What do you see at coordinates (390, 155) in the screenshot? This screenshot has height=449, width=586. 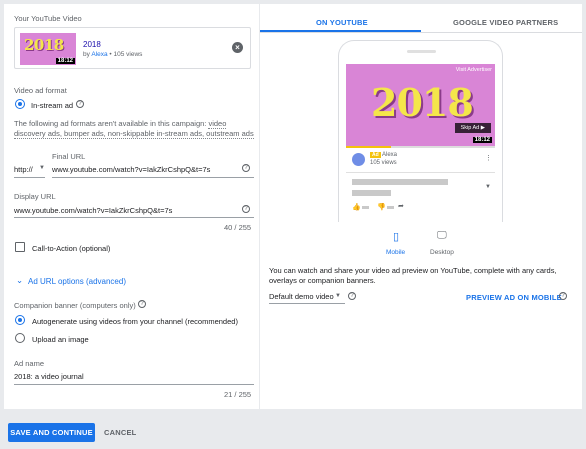 I see `preview-channel: Alexa` at bounding box center [390, 155].